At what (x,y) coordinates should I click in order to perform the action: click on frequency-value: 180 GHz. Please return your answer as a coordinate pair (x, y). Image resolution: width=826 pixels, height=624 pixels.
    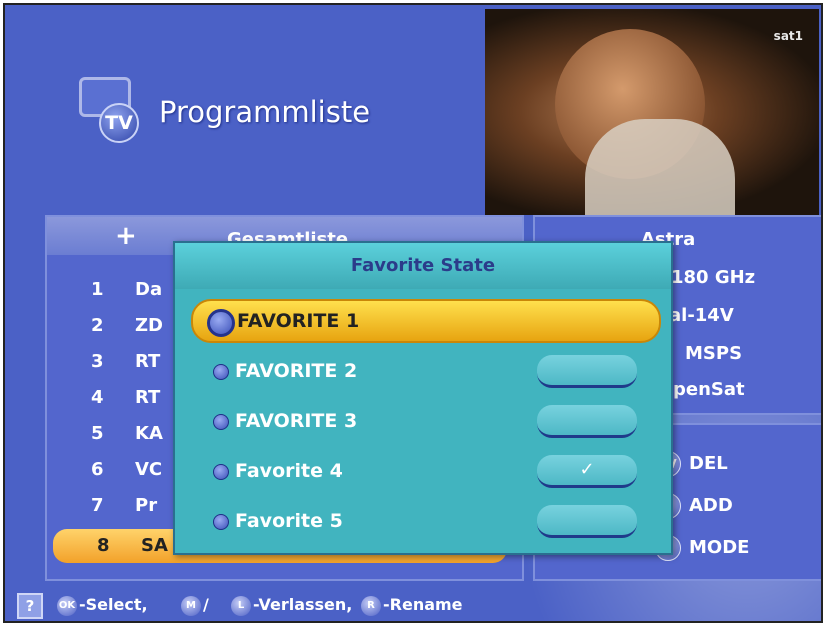
    Looking at the image, I should click on (713, 277).